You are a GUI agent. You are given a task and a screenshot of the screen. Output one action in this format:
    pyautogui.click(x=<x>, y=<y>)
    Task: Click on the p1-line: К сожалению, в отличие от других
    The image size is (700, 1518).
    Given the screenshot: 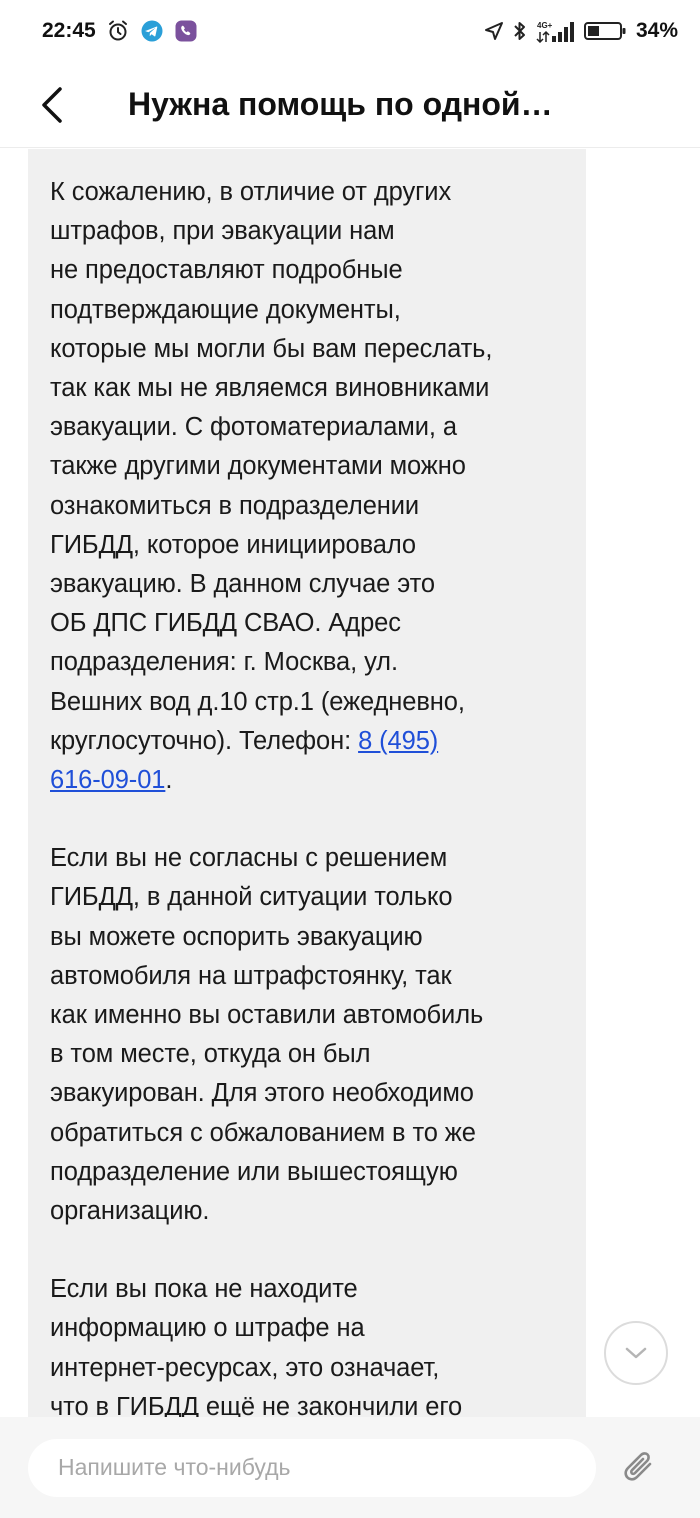 What is the action you would take?
    pyautogui.click(x=251, y=192)
    